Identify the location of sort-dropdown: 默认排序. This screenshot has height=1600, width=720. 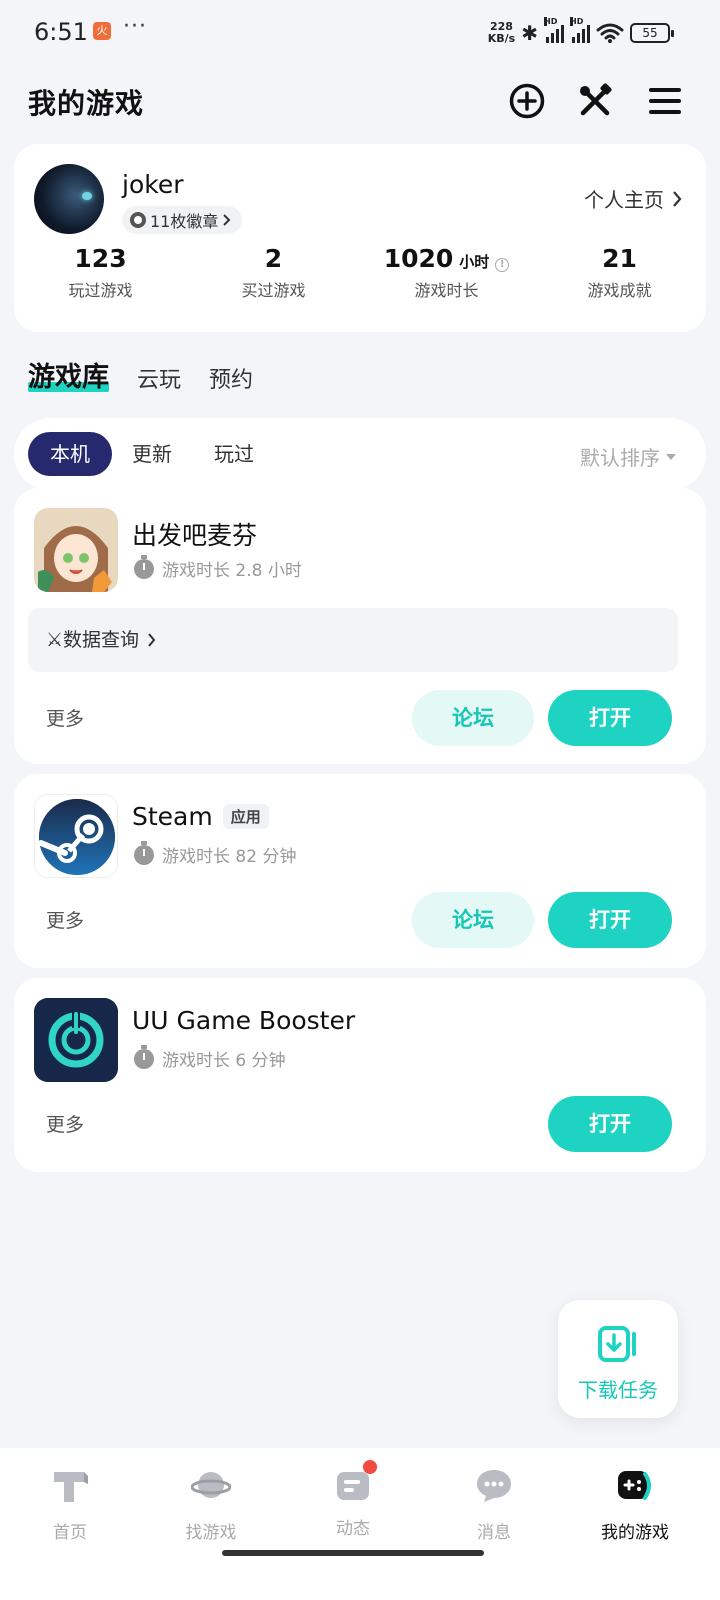
(628, 456).